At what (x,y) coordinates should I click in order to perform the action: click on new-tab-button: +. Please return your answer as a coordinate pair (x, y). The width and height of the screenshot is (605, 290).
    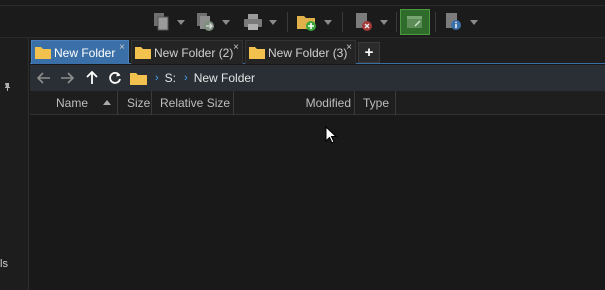
    Looking at the image, I should click on (369, 52).